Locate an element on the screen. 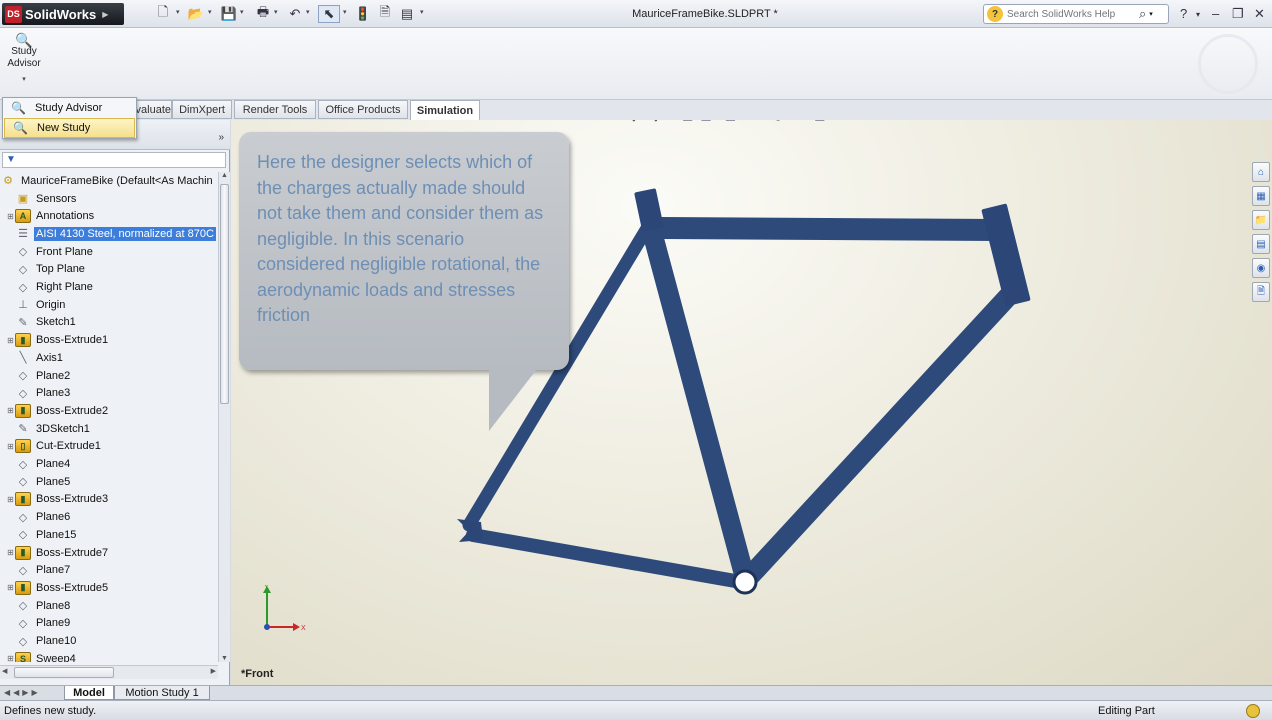 Image resolution: width=1272 pixels, height=720 pixels. custom-properties-icon: 🗎 is located at coordinates (1261, 292).